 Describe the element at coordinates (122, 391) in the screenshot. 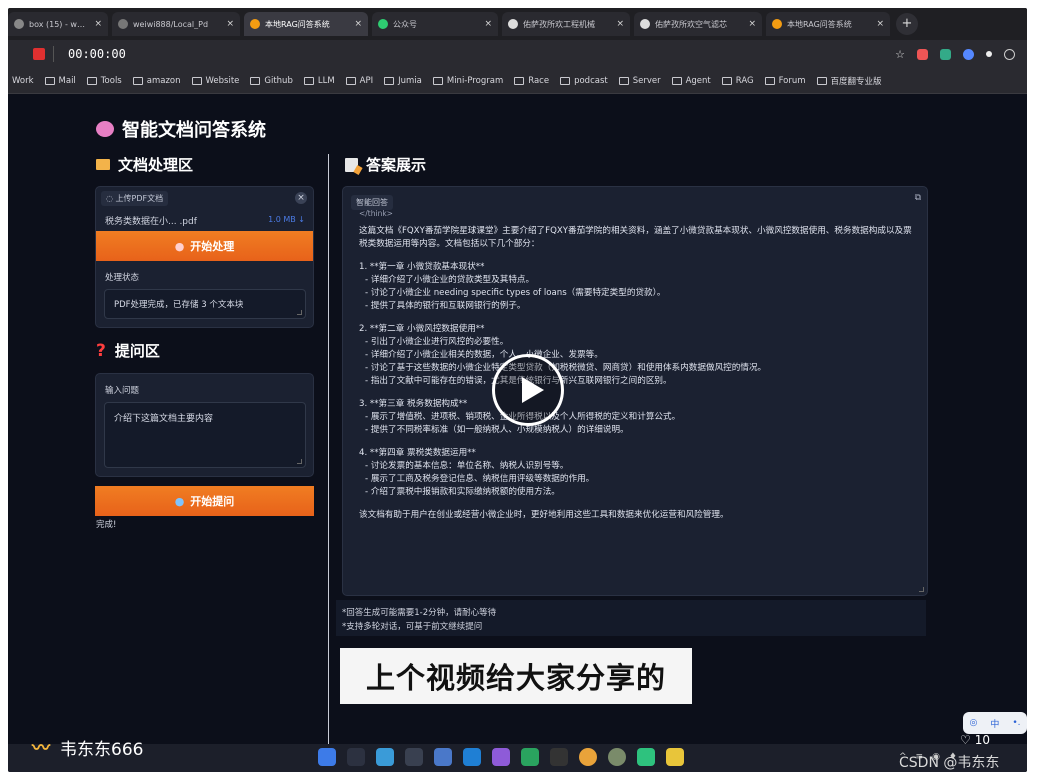

I see `input-label: 输入问题` at that location.